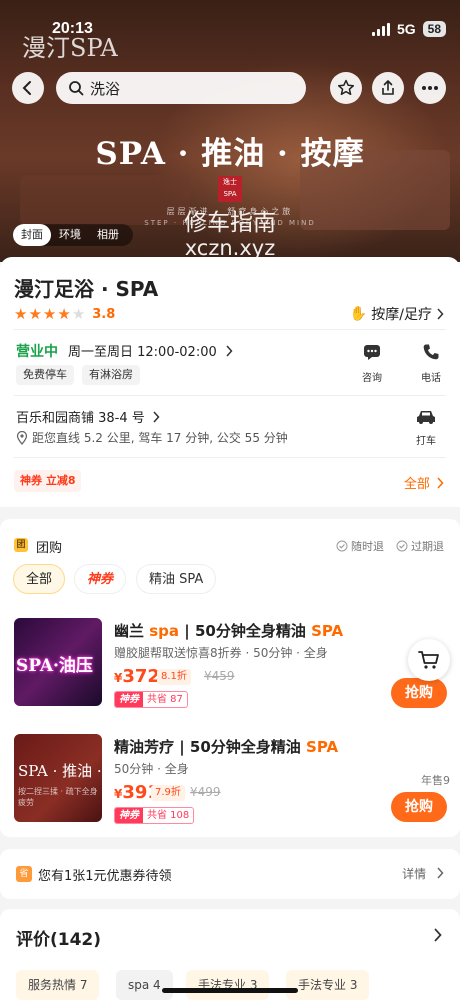  Describe the element at coordinates (111, 375) in the screenshot. I see `tag-shower: 有淋浴房` at that location.